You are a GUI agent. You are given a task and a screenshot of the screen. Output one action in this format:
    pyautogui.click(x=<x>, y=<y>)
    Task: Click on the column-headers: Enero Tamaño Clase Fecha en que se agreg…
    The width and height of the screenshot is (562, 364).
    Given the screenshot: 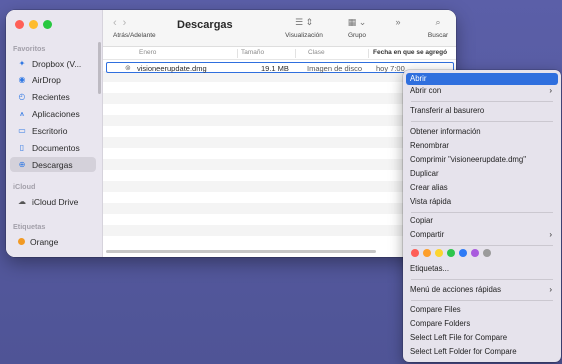 What is the action you would take?
    pyautogui.click(x=279, y=53)
    